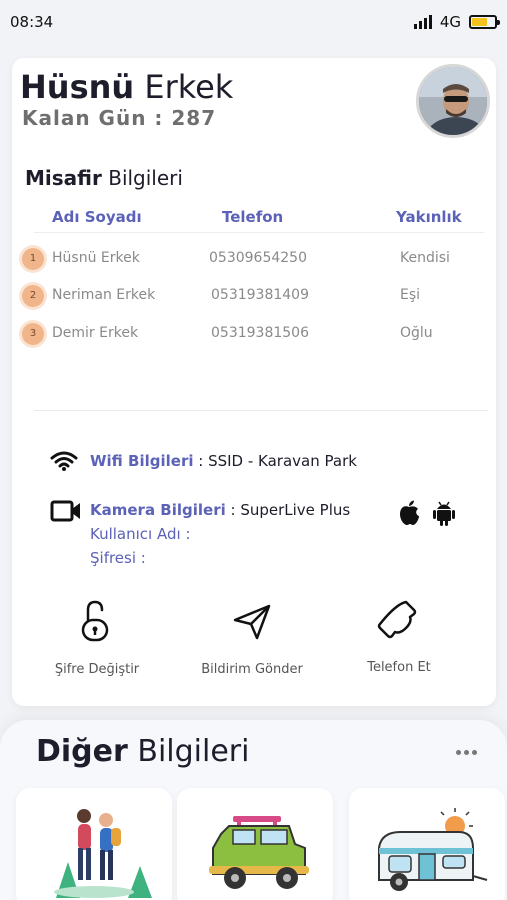  What do you see at coordinates (253, 22) in the screenshot?
I see `status-bar: 08:34 4G` at bounding box center [253, 22].